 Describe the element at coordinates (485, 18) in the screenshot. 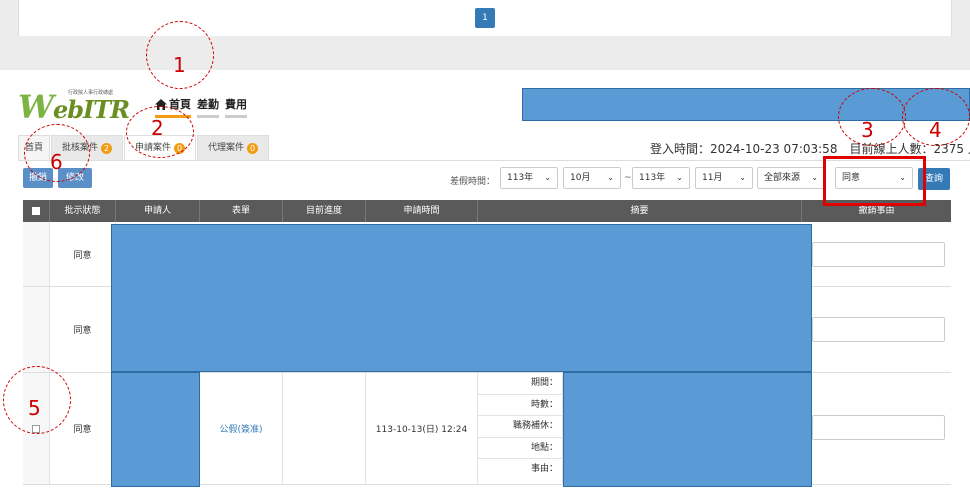

I see `pagination-page-button: 1` at that location.